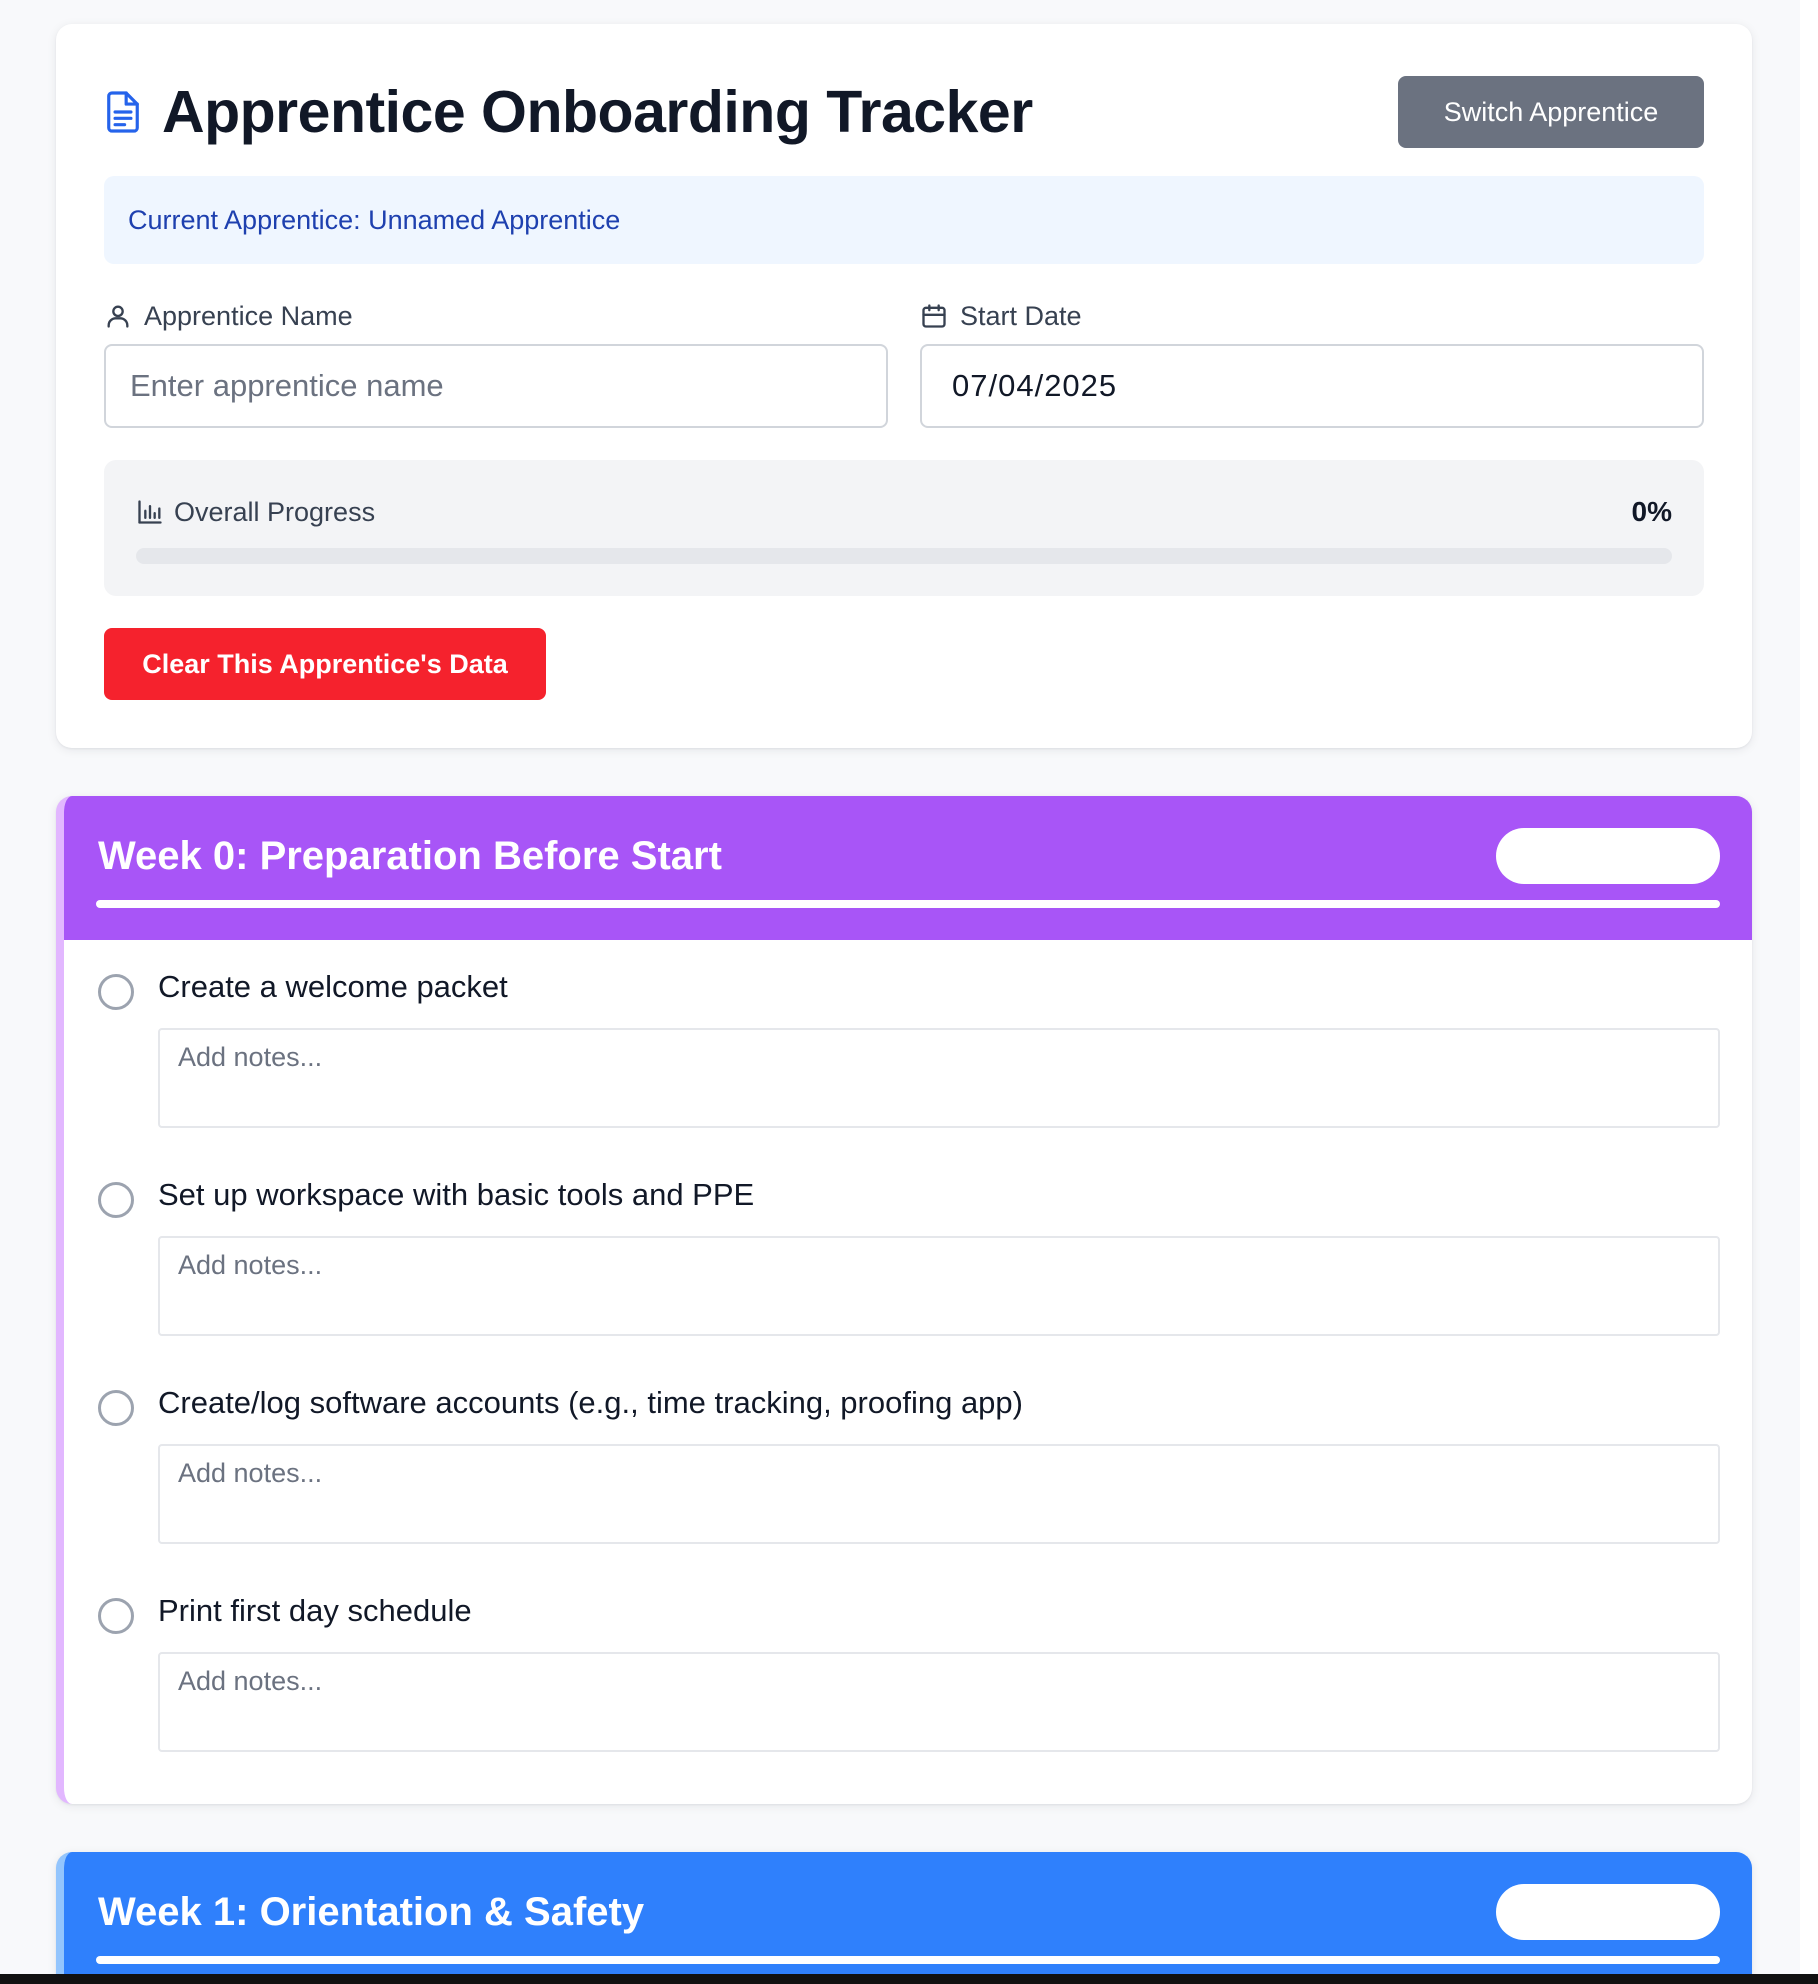 The width and height of the screenshot is (1818, 1984). I want to click on task-item: Print first day schedule, so click(909, 1678).